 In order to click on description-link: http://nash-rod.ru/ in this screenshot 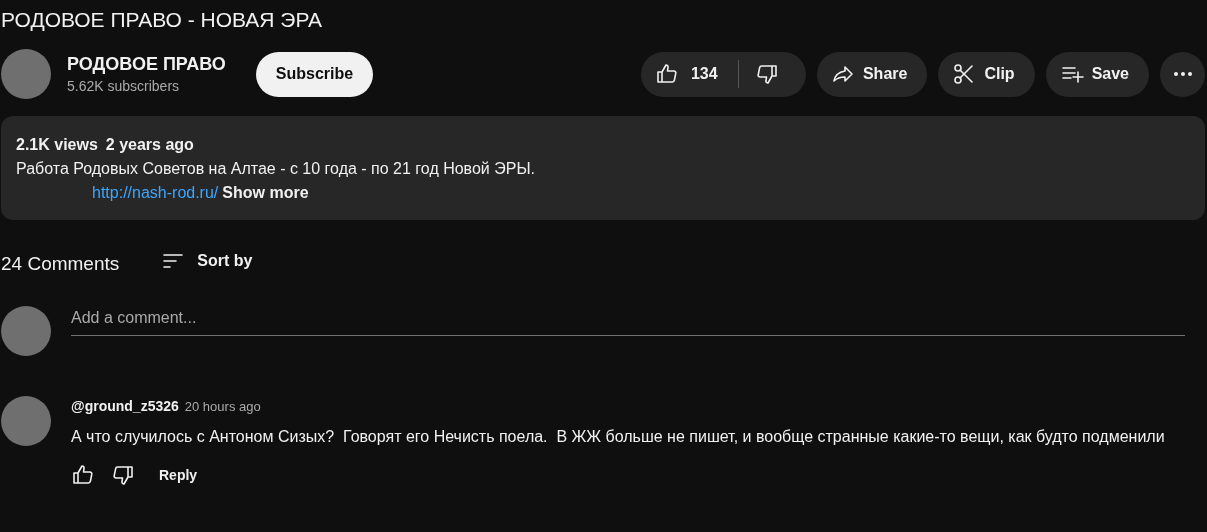, I will do `click(155, 193)`.